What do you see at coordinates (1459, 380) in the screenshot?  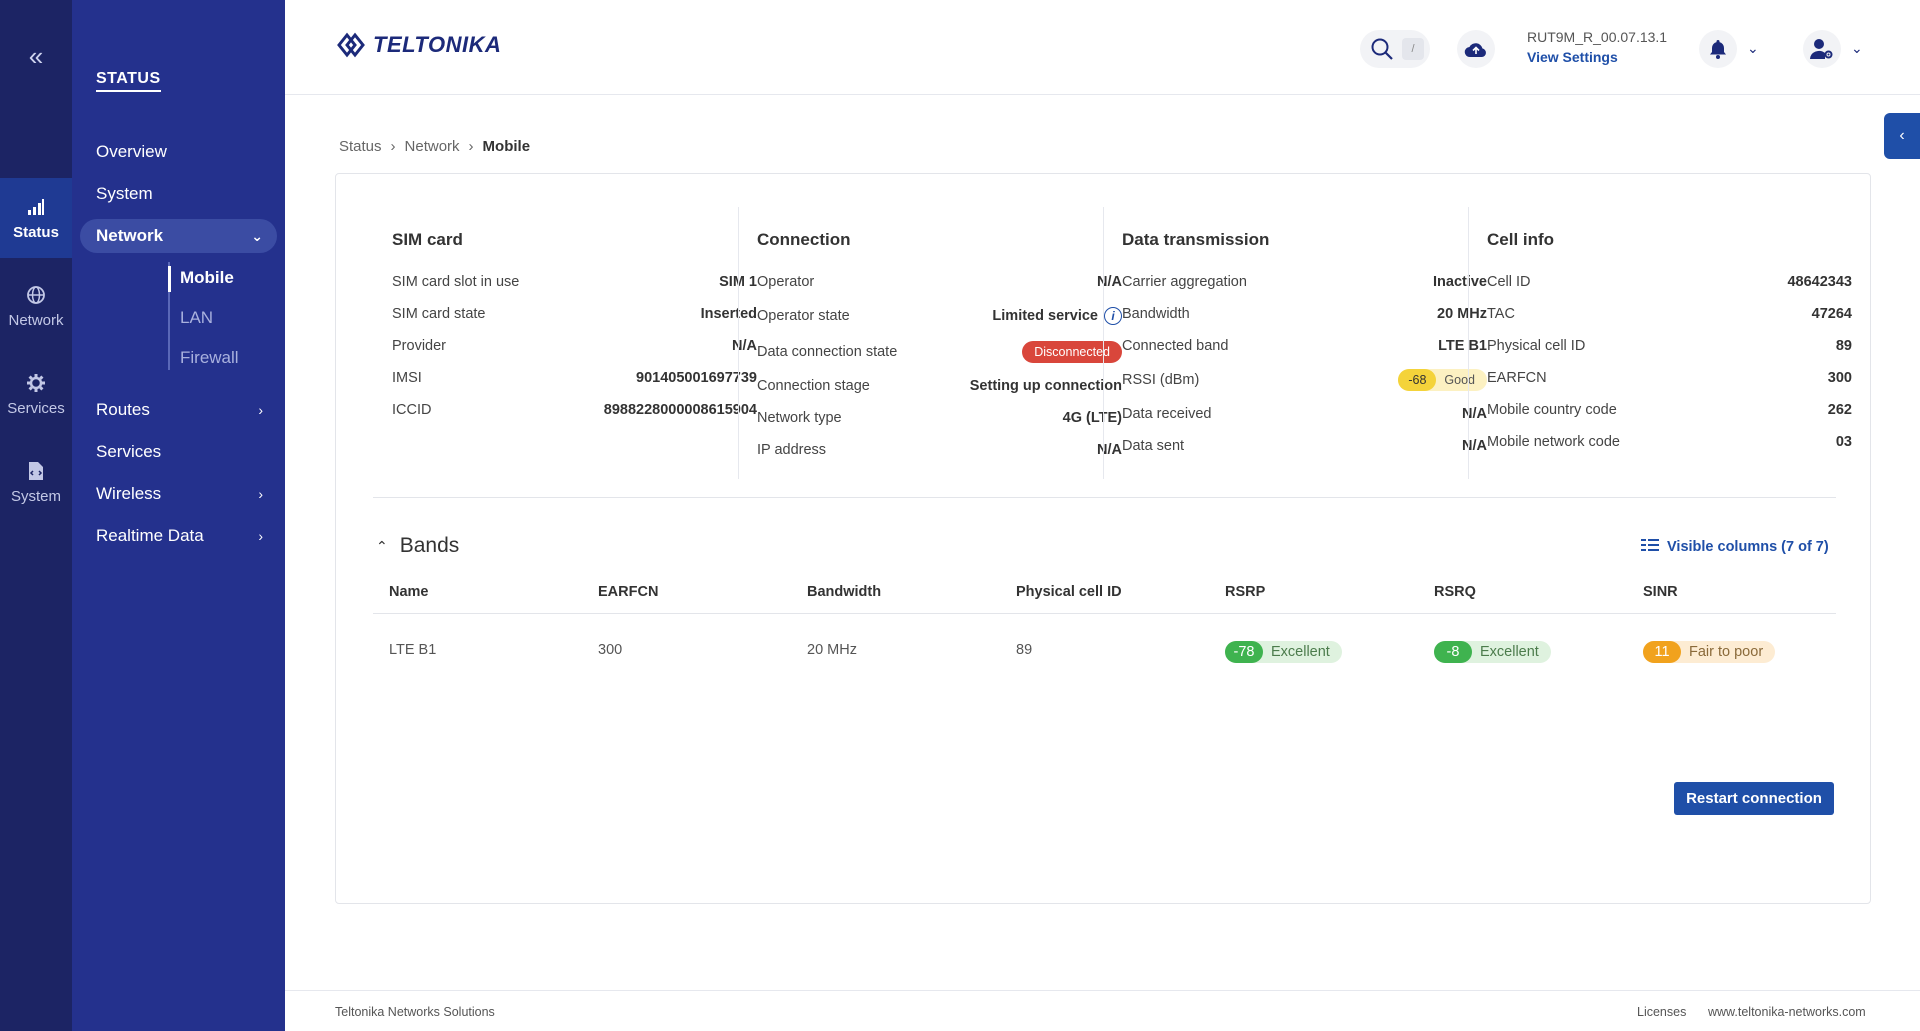 I see `signal-quality: Good` at bounding box center [1459, 380].